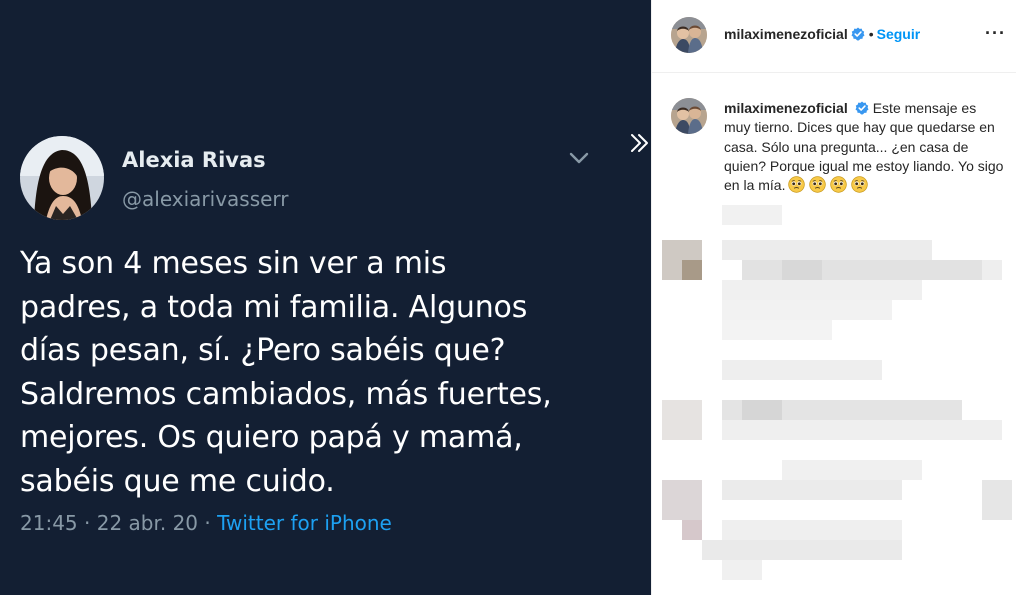 This screenshot has width=1016, height=595. What do you see at coordinates (274, 307) in the screenshot?
I see `tweet-text-line: padres, a toda mi familia. Algunos` at bounding box center [274, 307].